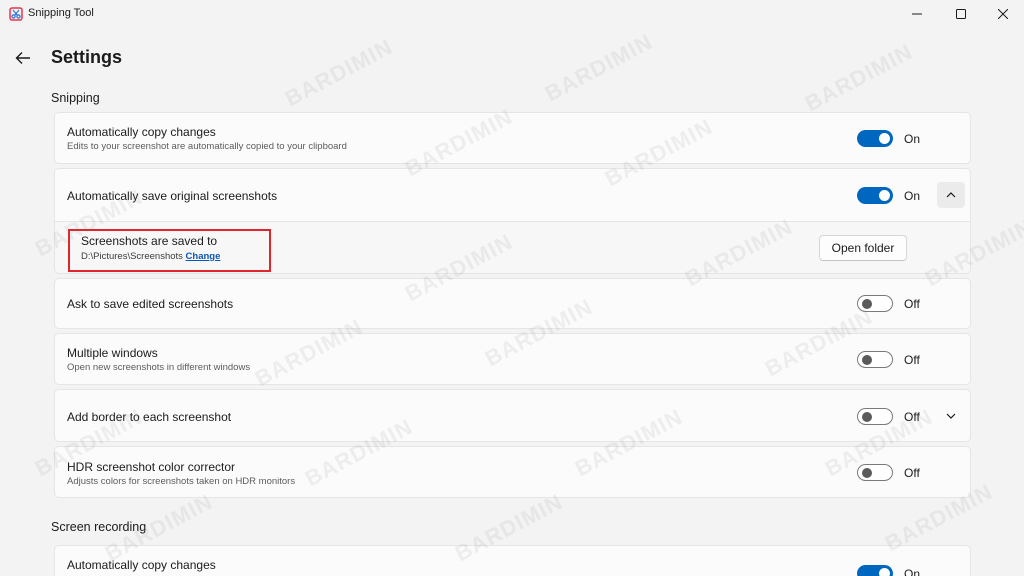  I want to click on setting-title: Automatically save original screenshots, so click(172, 196).